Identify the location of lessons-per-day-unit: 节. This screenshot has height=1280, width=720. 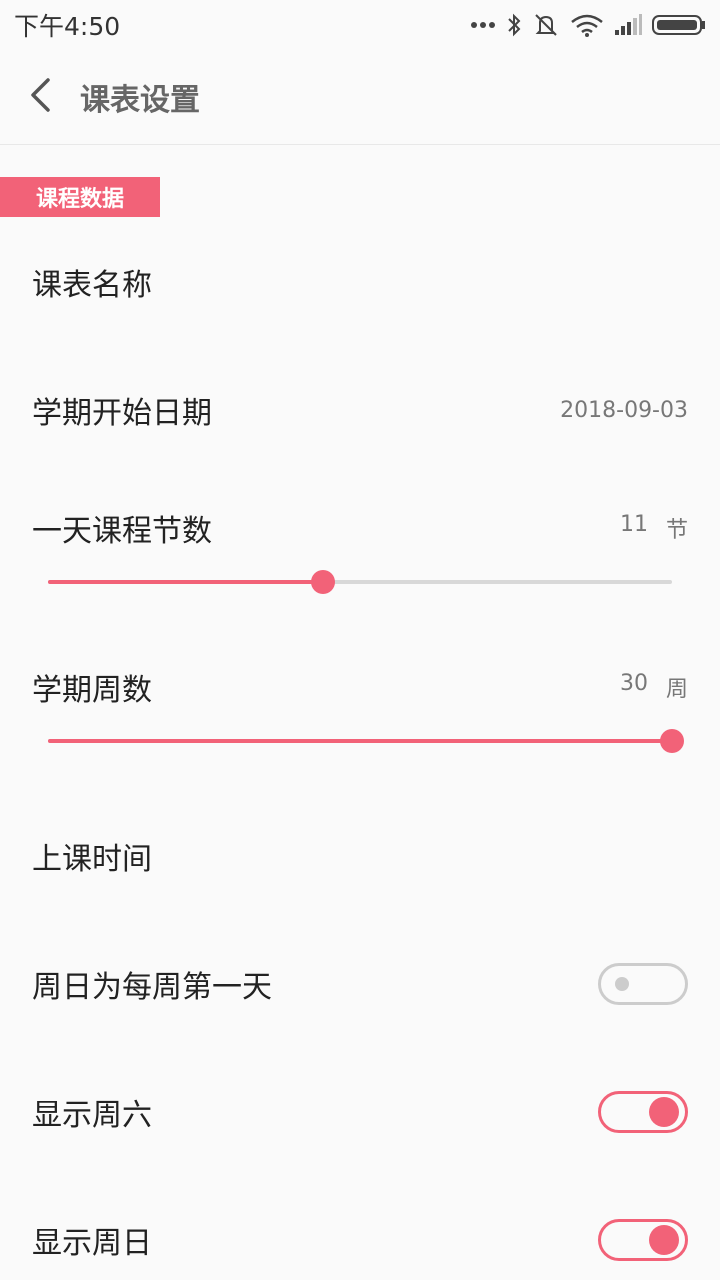
(676, 530).